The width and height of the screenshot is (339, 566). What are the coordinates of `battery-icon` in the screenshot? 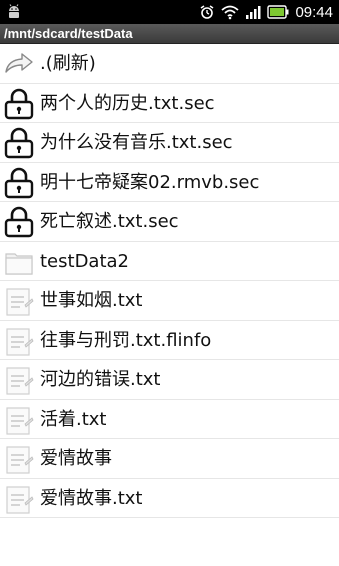 It's located at (278, 12).